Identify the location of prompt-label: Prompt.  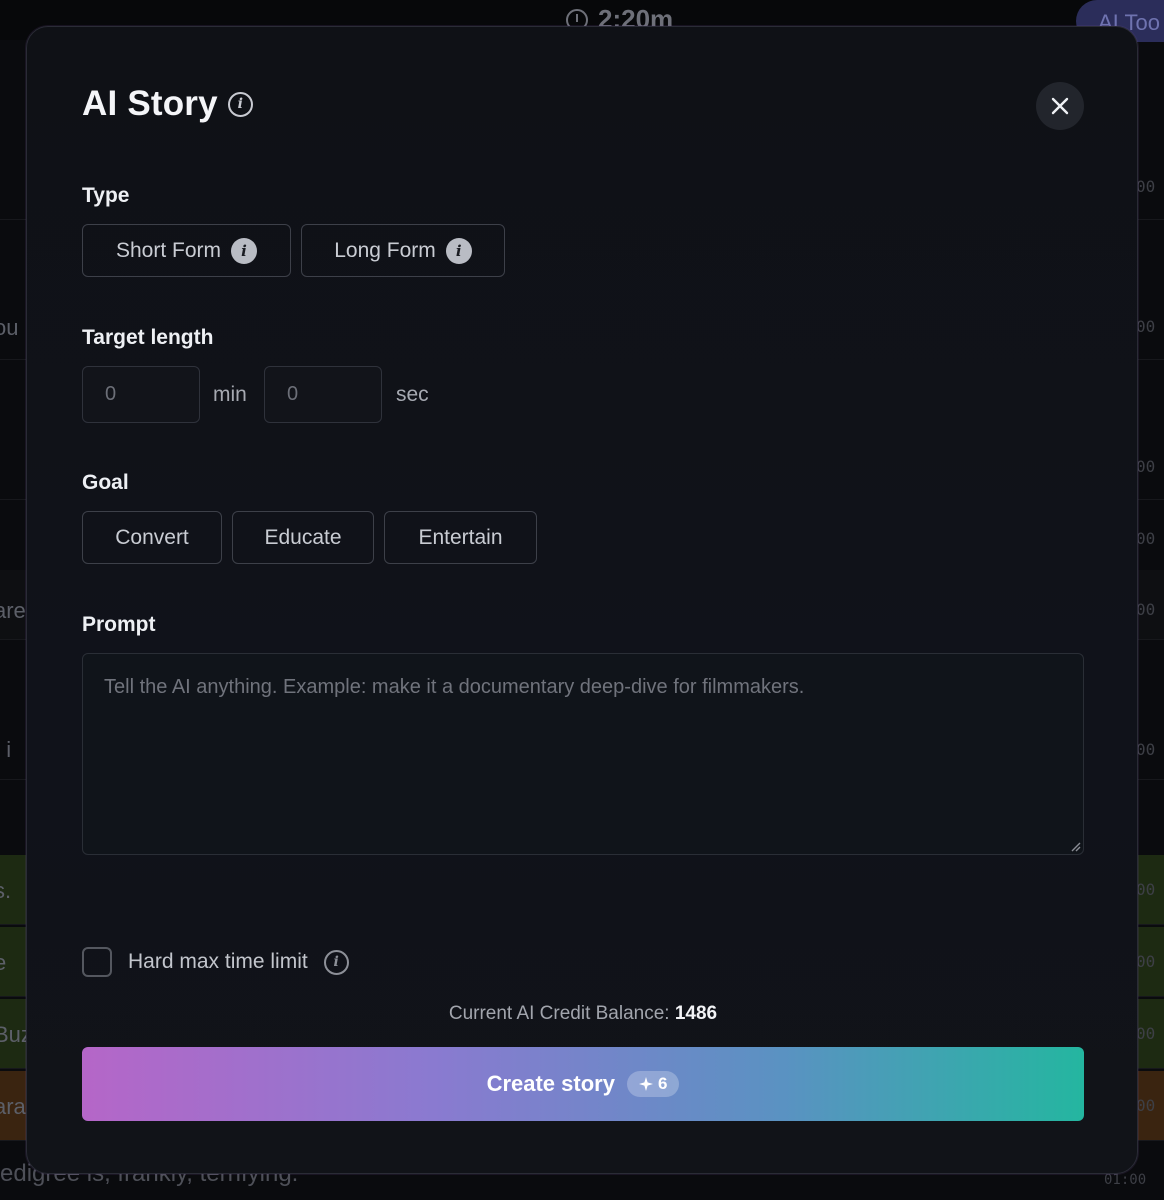
(119, 624).